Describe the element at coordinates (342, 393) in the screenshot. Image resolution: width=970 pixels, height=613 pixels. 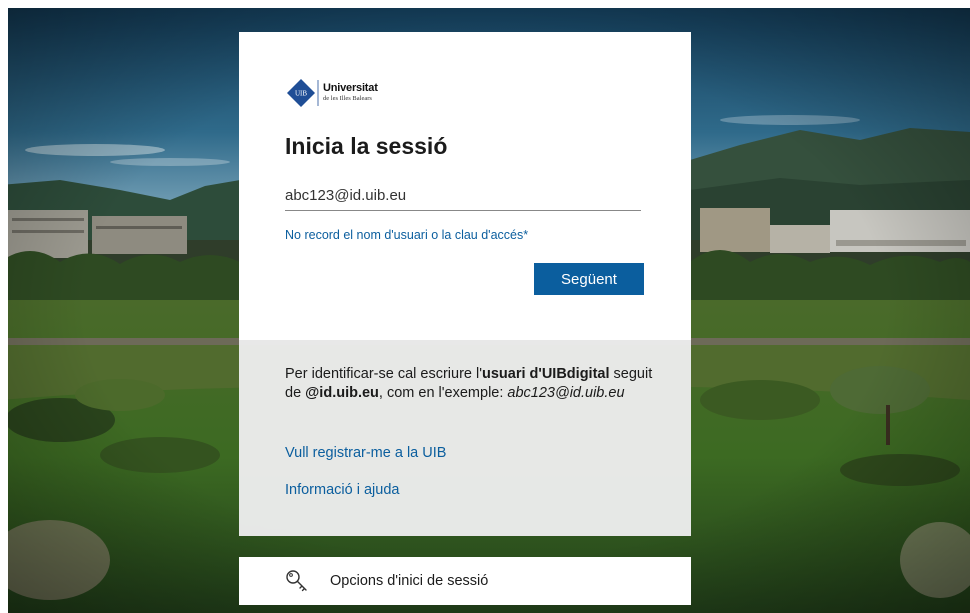
I see `info-domain-emphasis: @id.uib.eu` at that location.